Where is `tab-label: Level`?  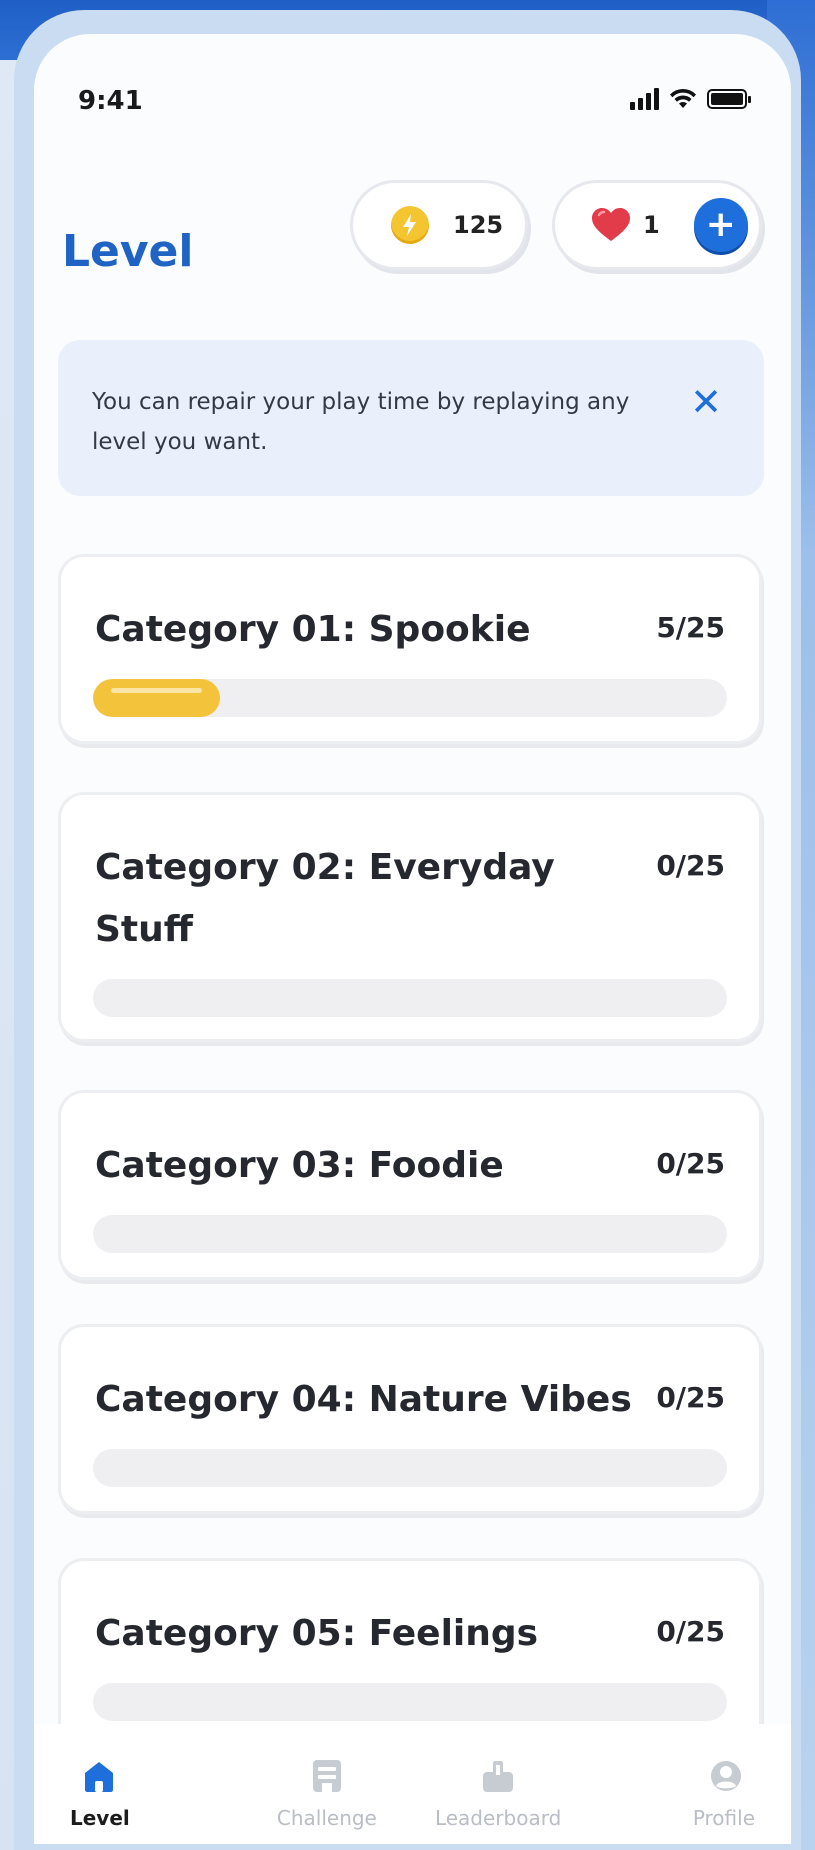 tab-label: Level is located at coordinates (100, 1818).